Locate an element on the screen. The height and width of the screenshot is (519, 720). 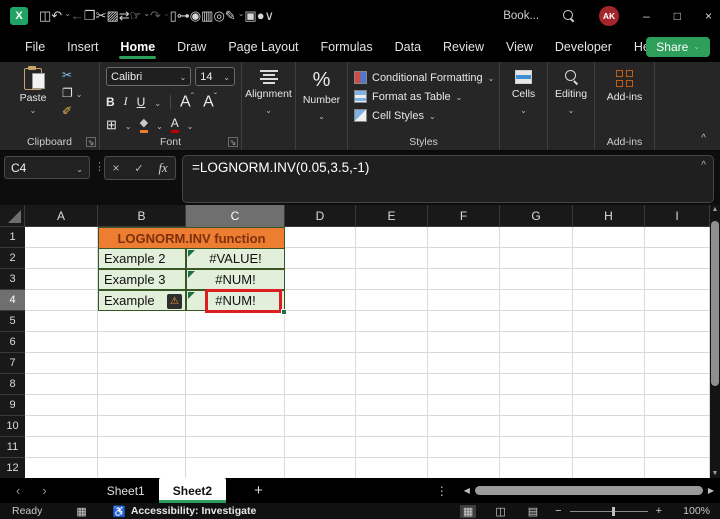
number-button: % Number is located at coordinates (321, 96).